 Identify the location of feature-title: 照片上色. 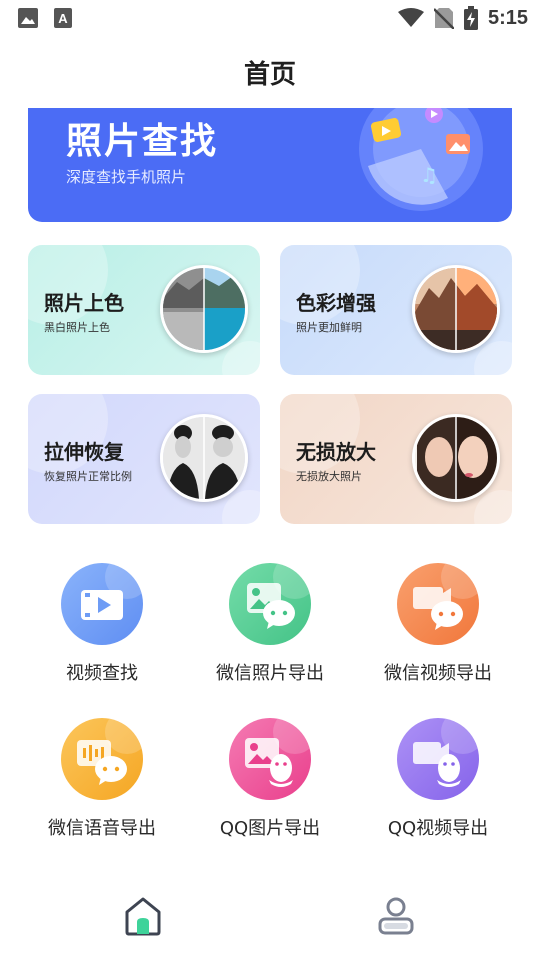
(84, 303).